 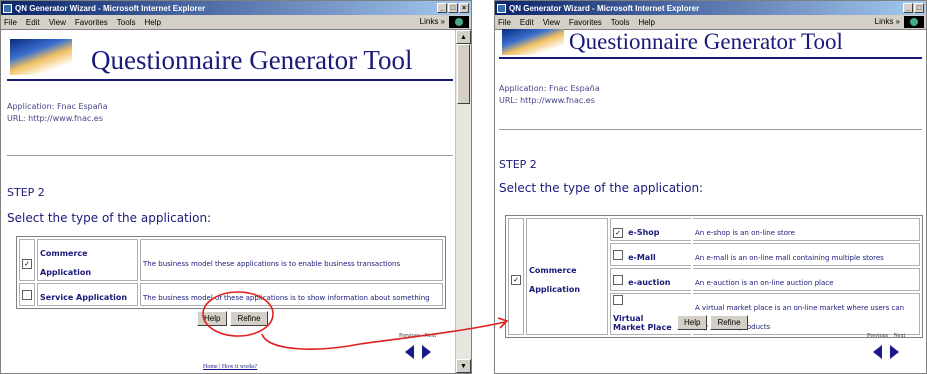 What do you see at coordinates (642, 323) in the screenshot?
I see `subtype-name: Virtual Market Place` at bounding box center [642, 323].